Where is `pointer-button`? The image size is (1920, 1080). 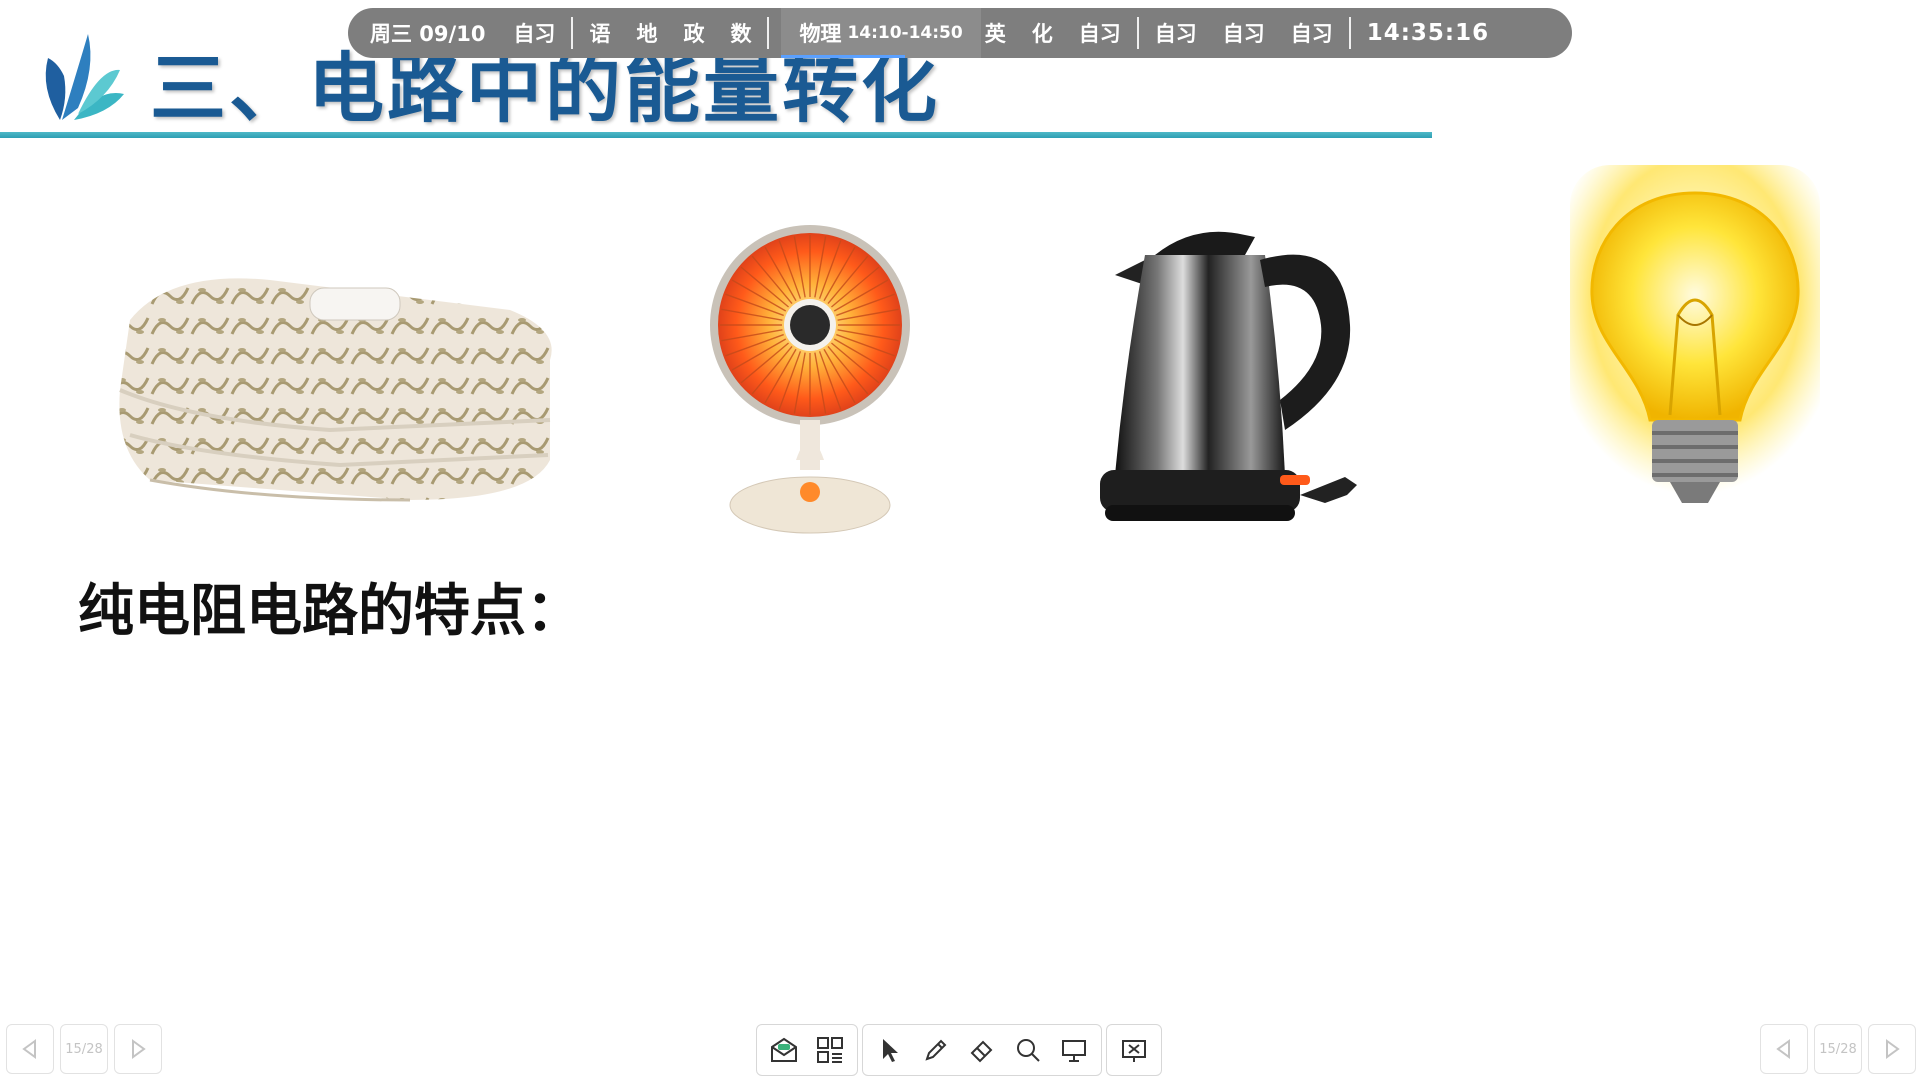 pointer-button is located at coordinates (890, 1050).